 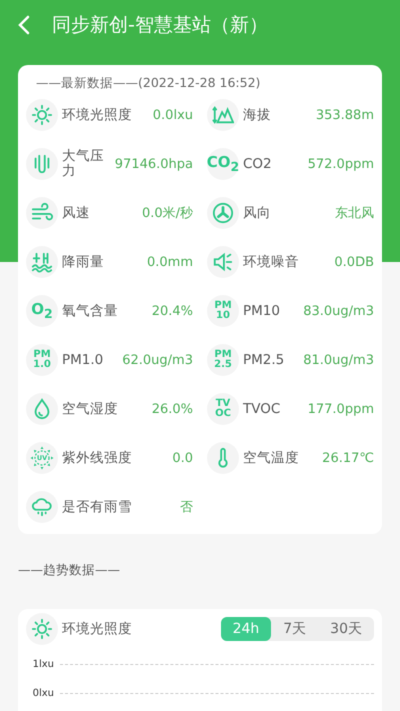 What do you see at coordinates (43, 664) in the screenshot?
I see `axis-tick-label: 1lxu` at bounding box center [43, 664].